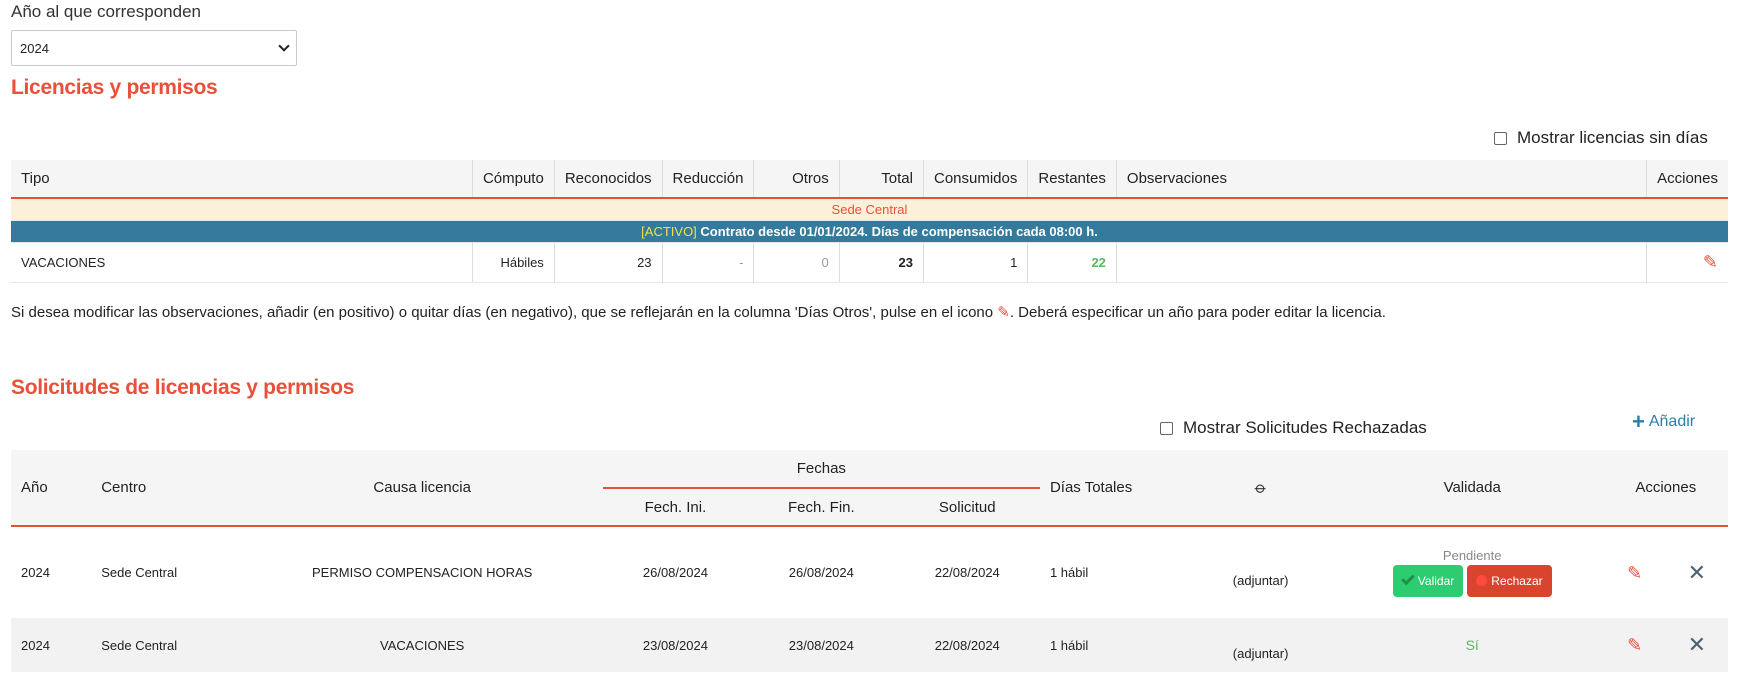  Describe the element at coordinates (881, 179) in the screenshot. I see `col-total: Total` at that location.